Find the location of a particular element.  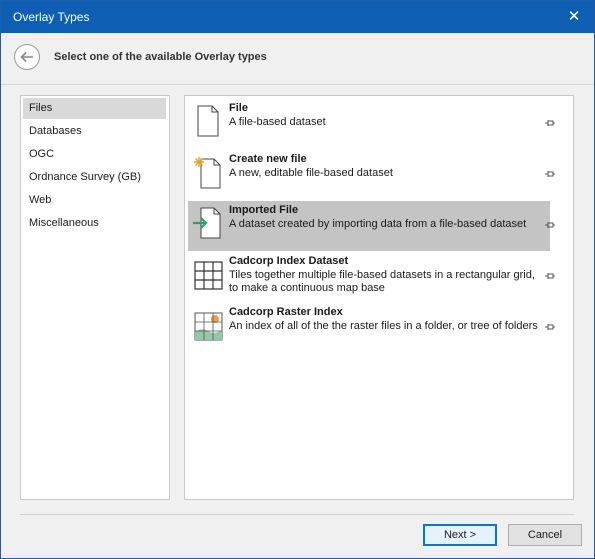

item-description: A new, editable file-based dataset is located at coordinates (311, 173).